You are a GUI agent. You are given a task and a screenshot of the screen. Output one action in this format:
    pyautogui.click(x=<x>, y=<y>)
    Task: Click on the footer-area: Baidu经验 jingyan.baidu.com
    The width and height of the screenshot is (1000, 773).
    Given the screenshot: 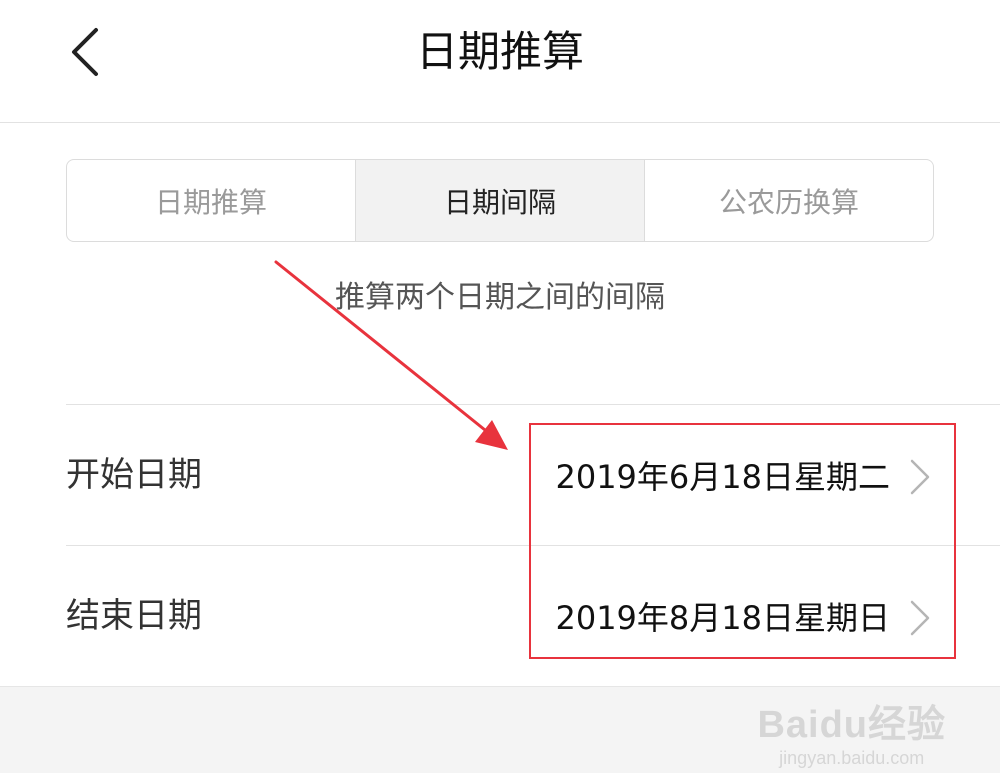 What is the action you would take?
    pyautogui.click(x=500, y=729)
    